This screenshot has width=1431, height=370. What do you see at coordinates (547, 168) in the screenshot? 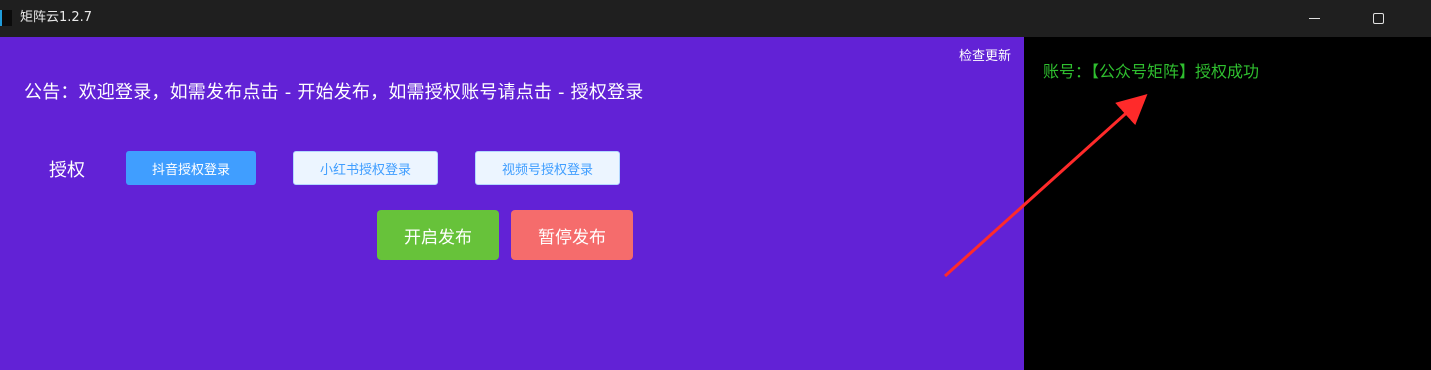
I see `shipinhao-auth-button: 视频号授权登录` at bounding box center [547, 168].